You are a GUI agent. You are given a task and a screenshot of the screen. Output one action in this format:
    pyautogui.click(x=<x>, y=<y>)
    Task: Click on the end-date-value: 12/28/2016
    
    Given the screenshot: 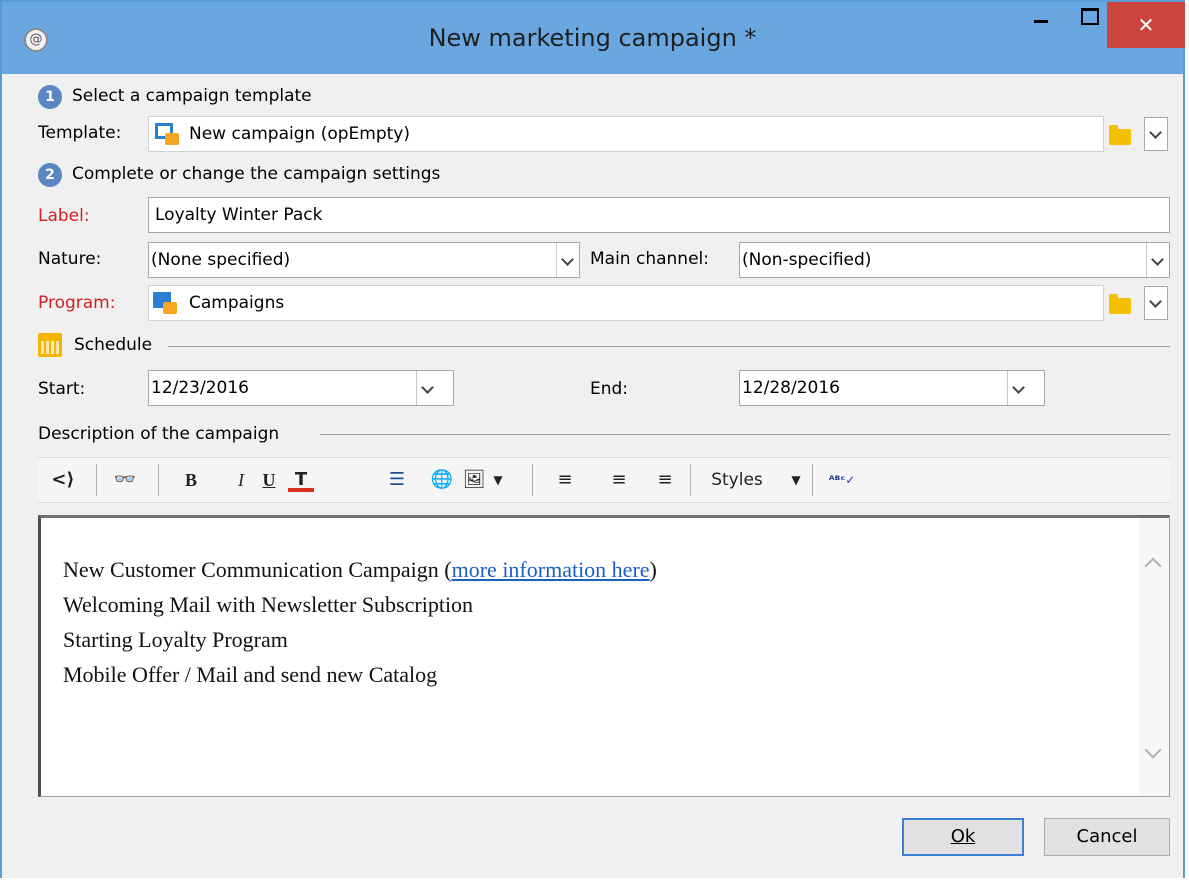 What is the action you would take?
    pyautogui.click(x=791, y=388)
    